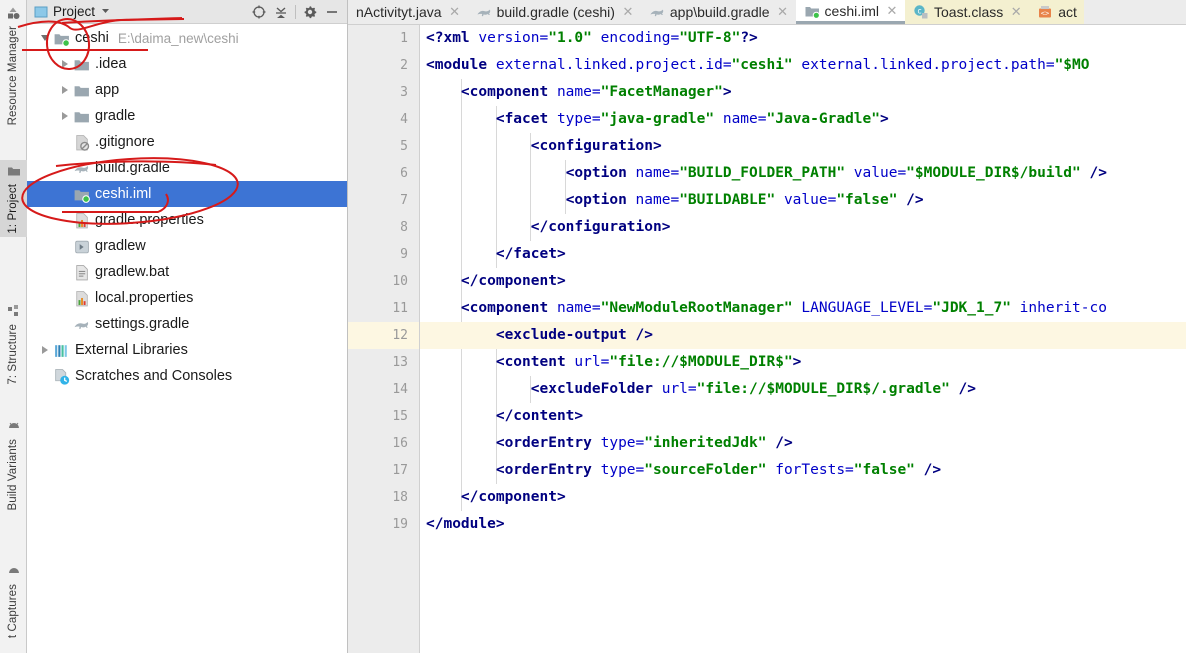 The width and height of the screenshot is (1186, 653). Describe the element at coordinates (718, 12) in the screenshot. I see `editor-tab-app-build-gradle: app\build.gradle ✕` at that location.